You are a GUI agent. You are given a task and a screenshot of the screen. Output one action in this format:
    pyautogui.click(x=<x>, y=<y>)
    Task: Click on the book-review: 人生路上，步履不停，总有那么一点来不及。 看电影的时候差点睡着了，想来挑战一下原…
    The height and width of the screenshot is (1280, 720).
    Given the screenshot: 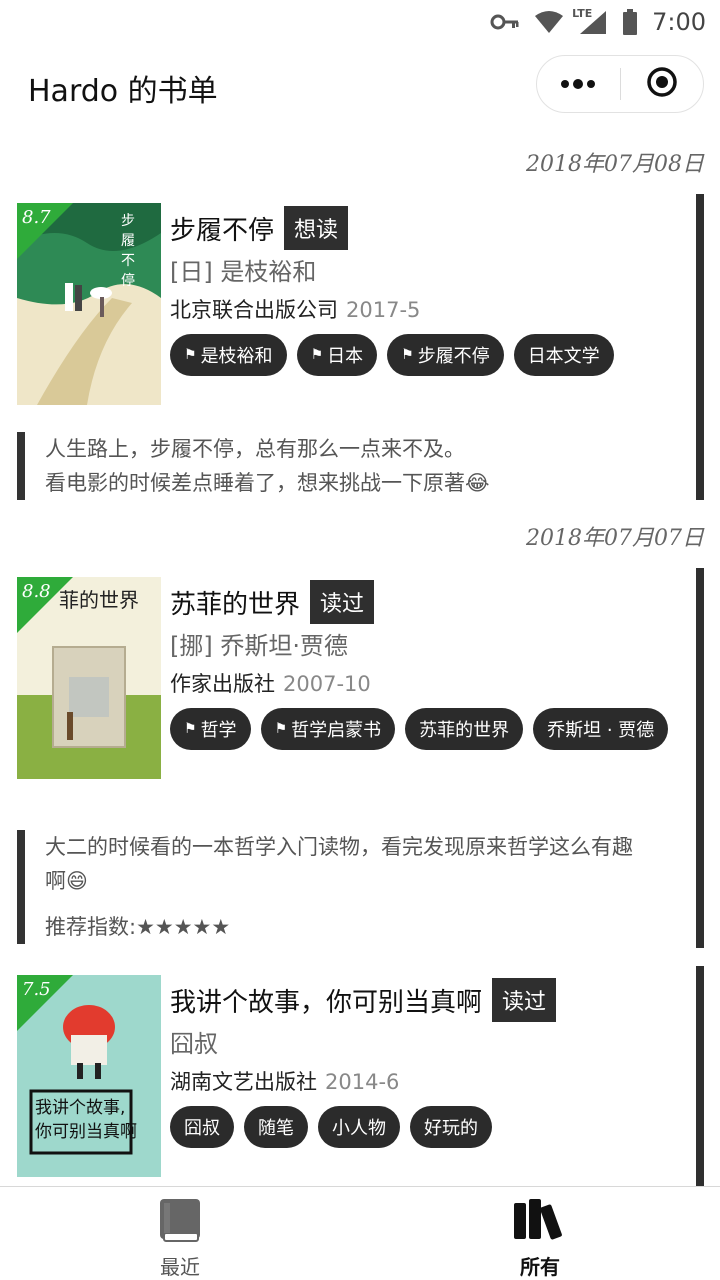 What is the action you would take?
    pyautogui.click(x=253, y=466)
    